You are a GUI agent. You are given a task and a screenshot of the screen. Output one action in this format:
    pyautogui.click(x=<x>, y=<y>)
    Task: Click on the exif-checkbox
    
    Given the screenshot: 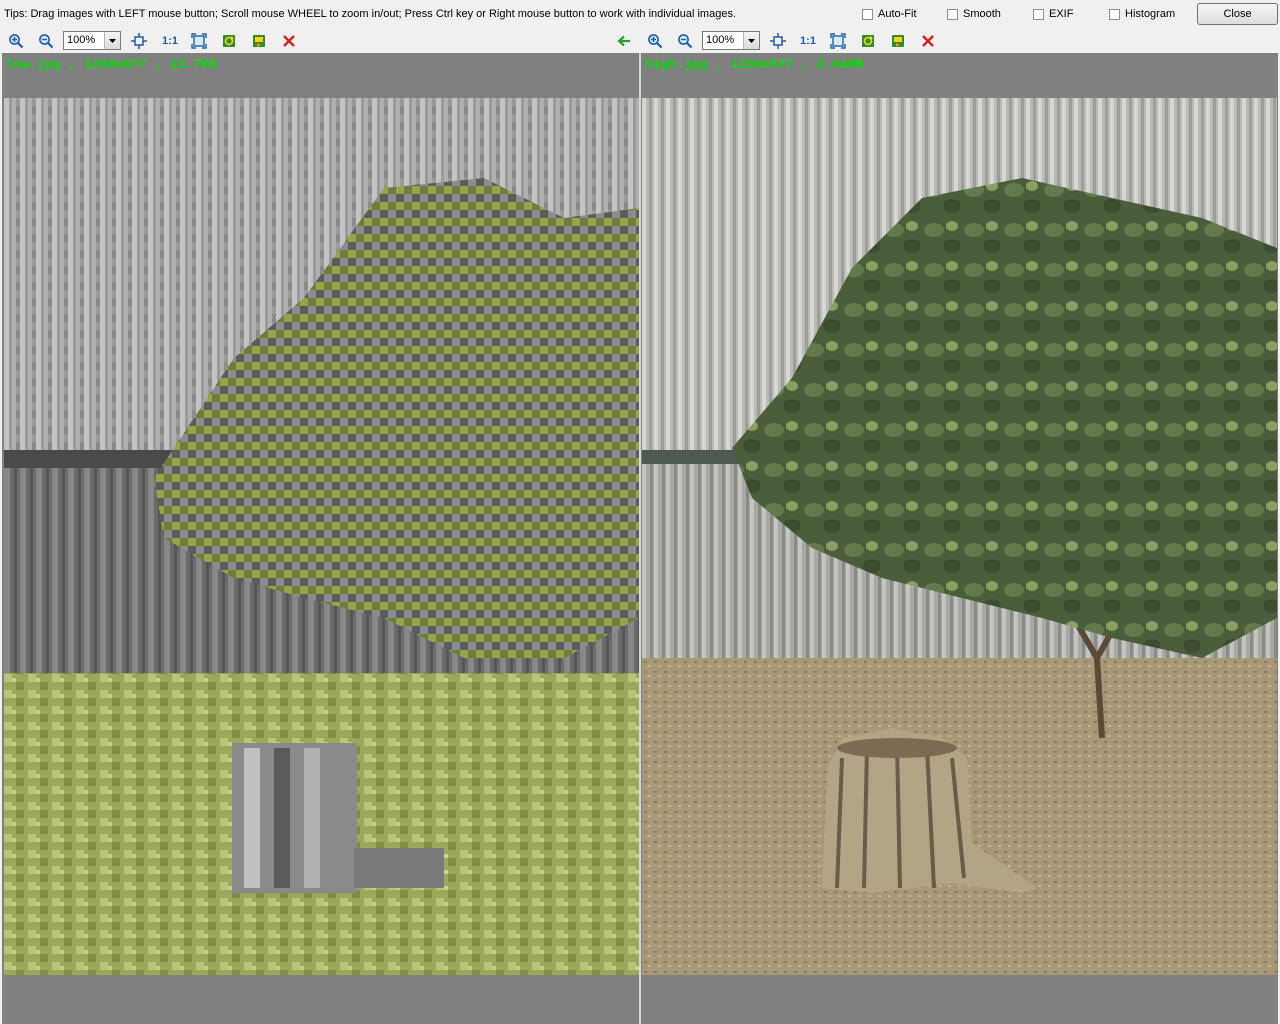 What is the action you would take?
    pyautogui.click(x=1038, y=14)
    